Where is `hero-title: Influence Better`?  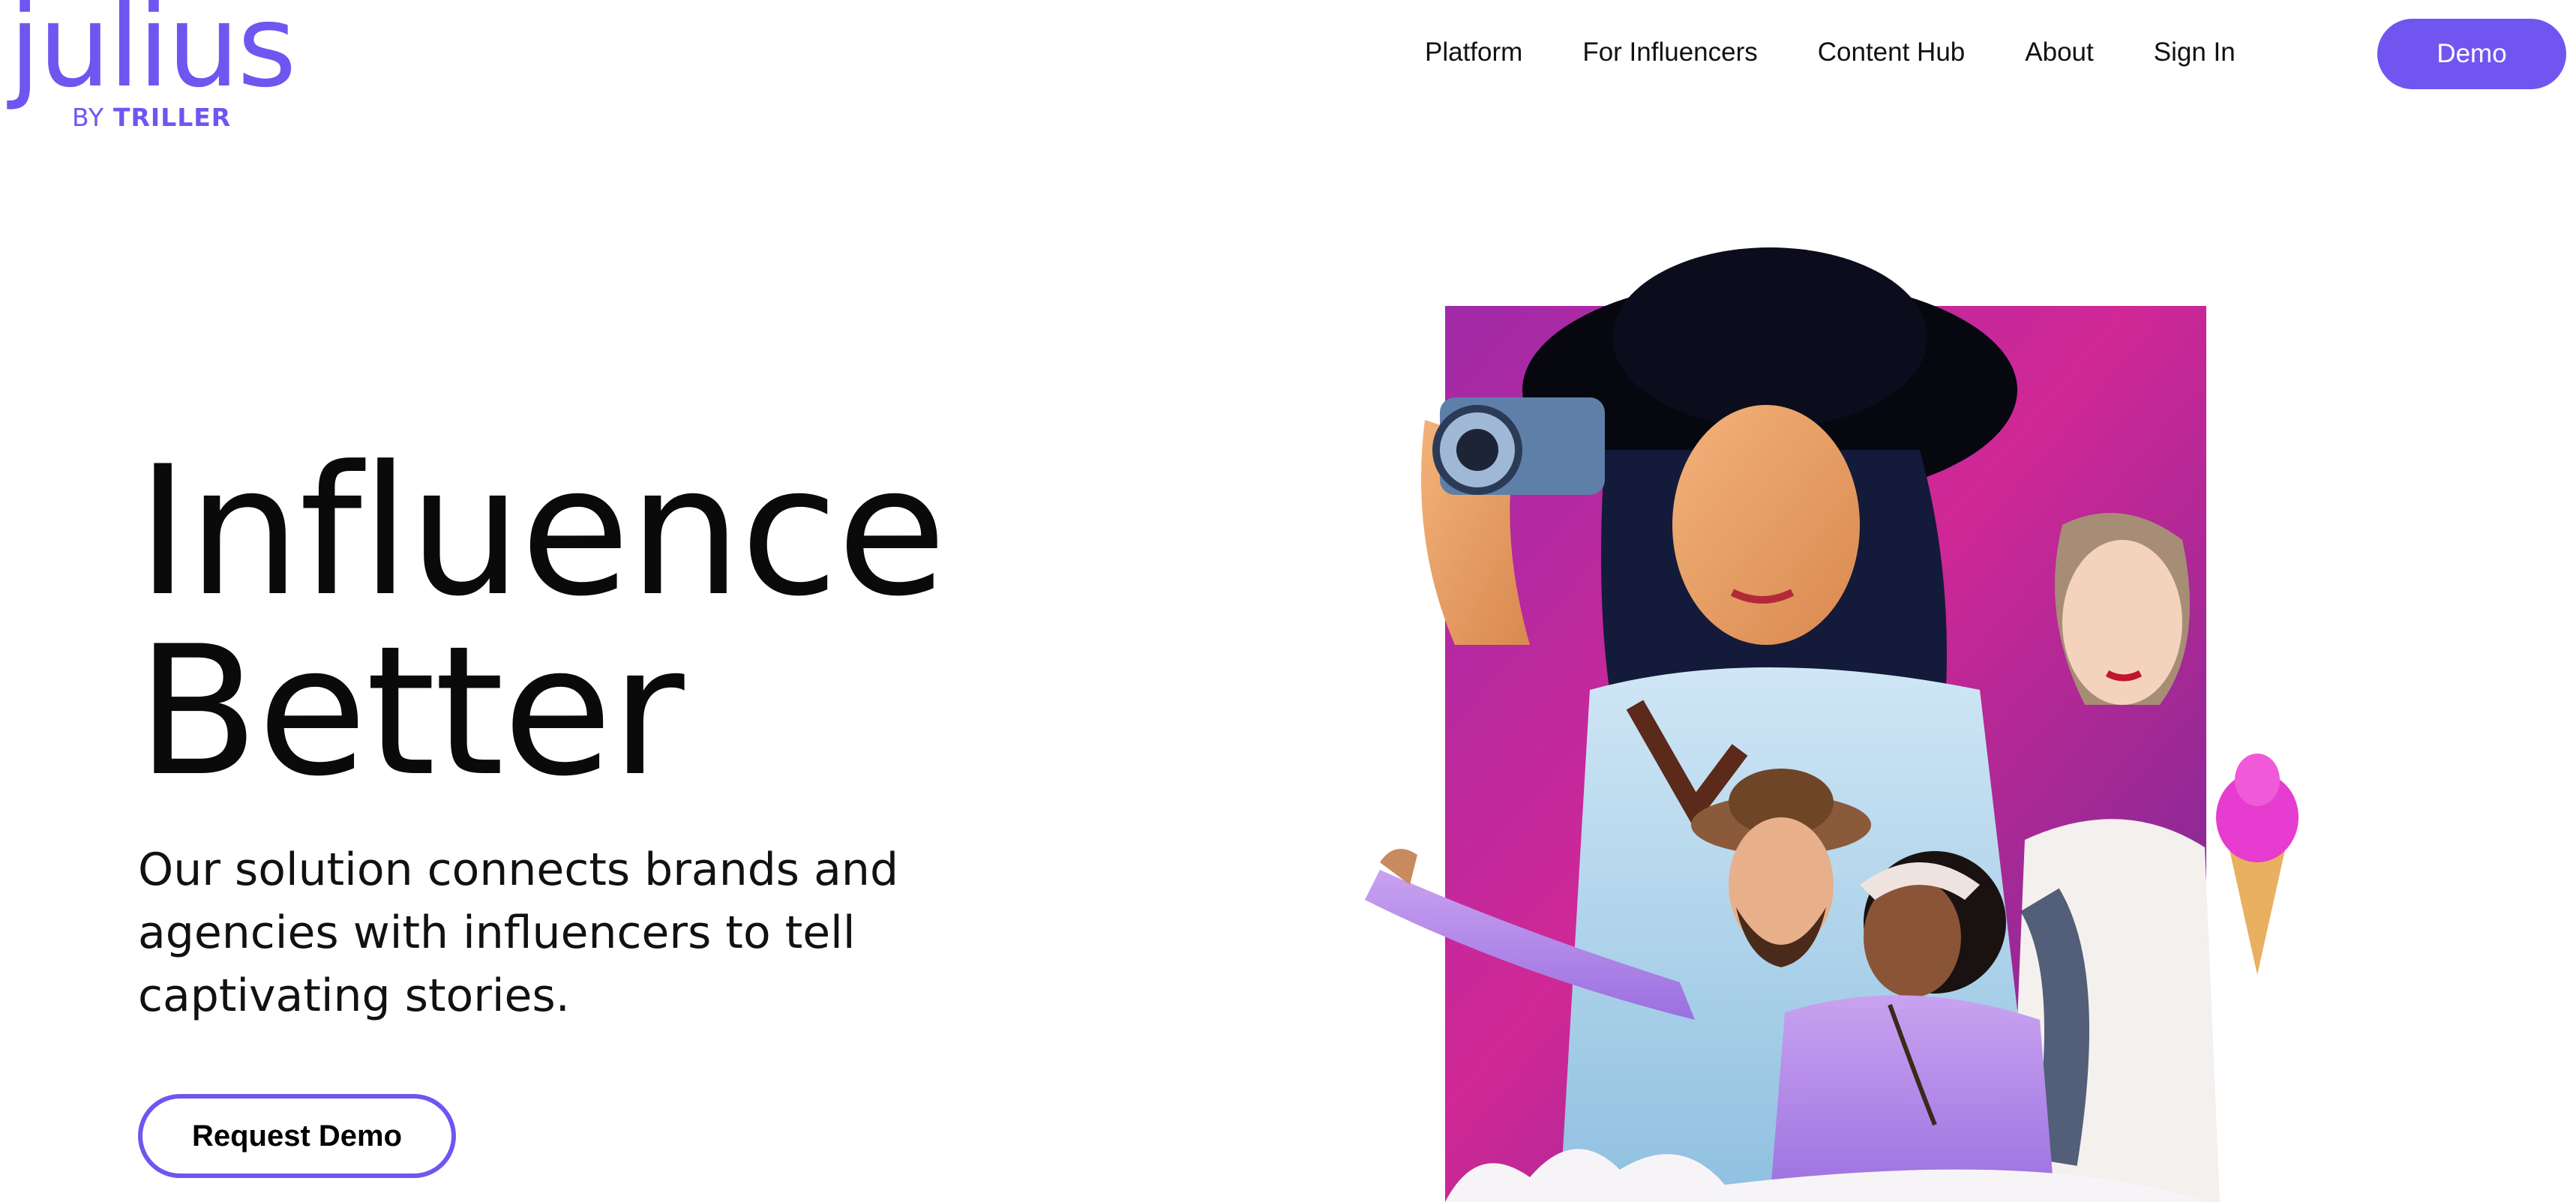 hero-title: Influence Better is located at coordinates (541, 622).